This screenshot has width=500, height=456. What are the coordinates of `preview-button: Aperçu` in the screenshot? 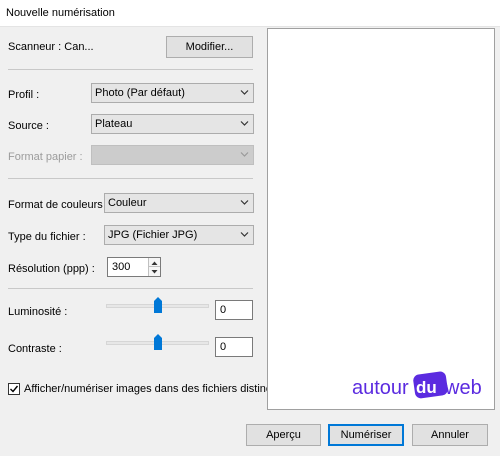 It's located at (283, 435).